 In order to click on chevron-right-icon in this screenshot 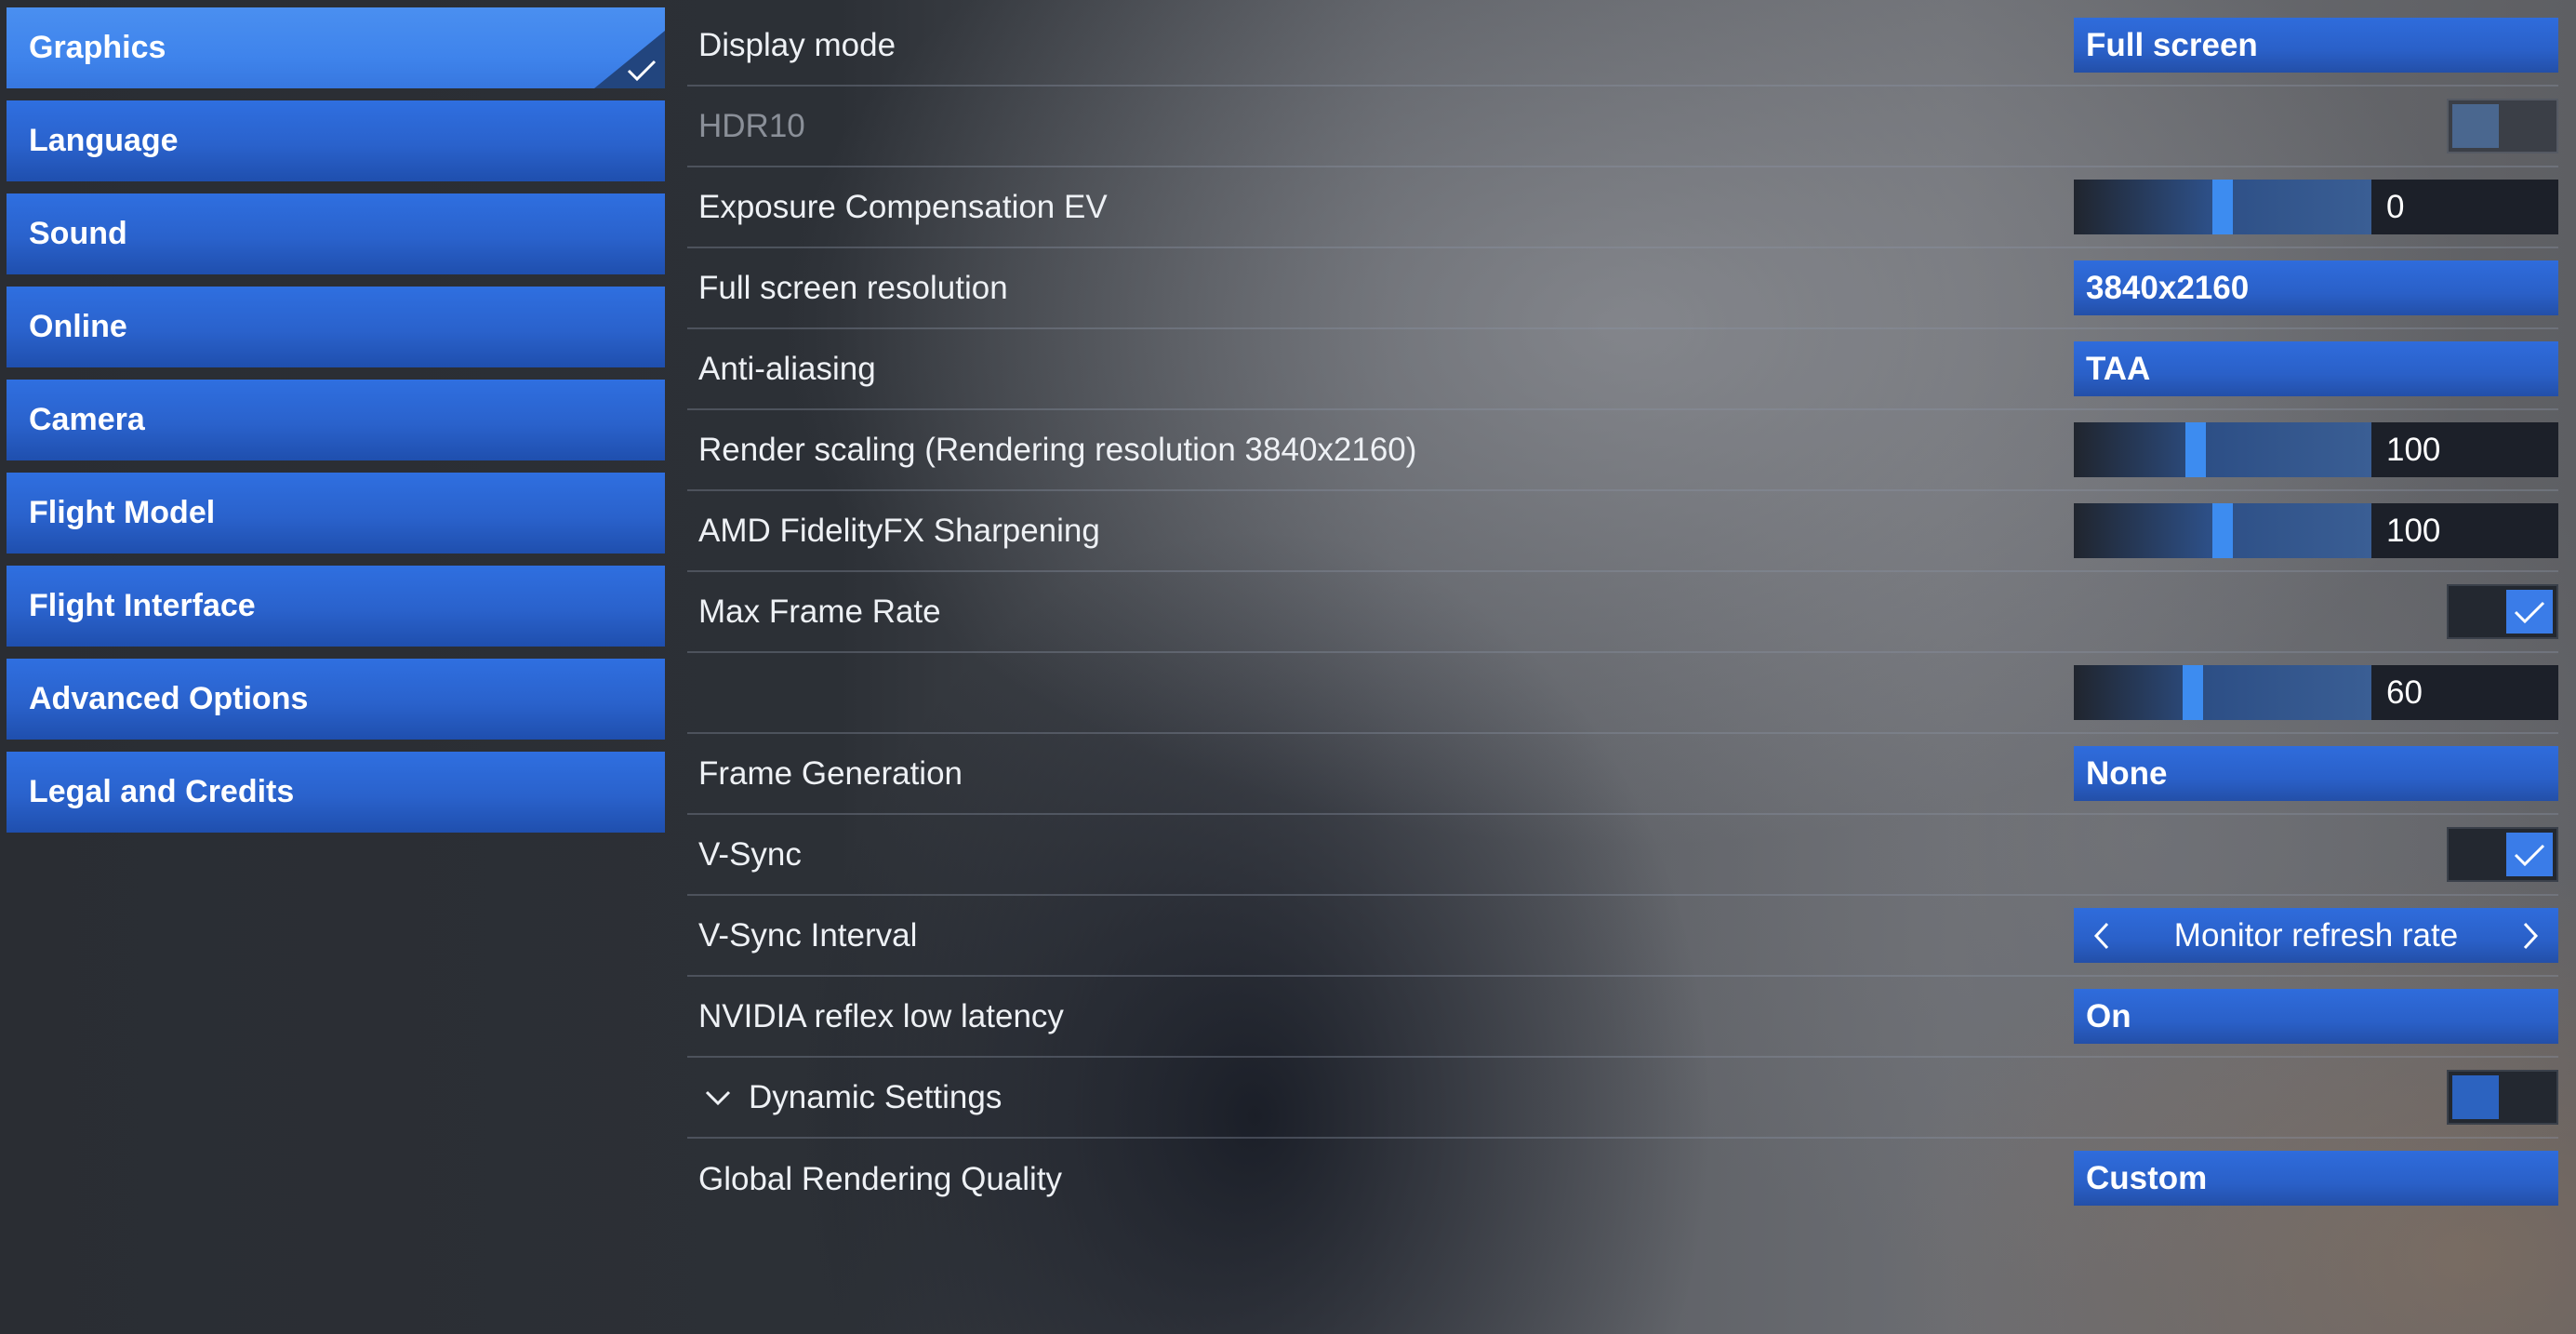, I will do `click(2530, 936)`.